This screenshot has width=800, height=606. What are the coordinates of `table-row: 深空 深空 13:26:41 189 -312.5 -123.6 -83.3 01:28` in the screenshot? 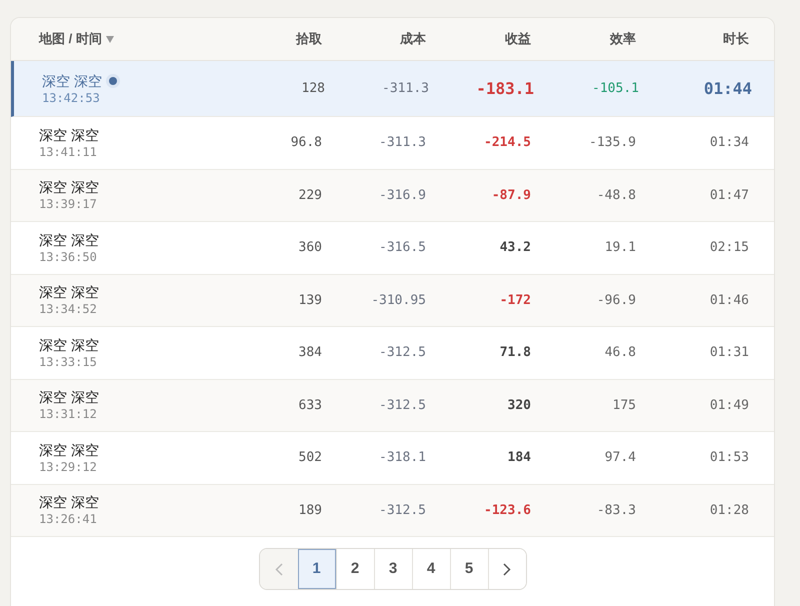 It's located at (392, 510).